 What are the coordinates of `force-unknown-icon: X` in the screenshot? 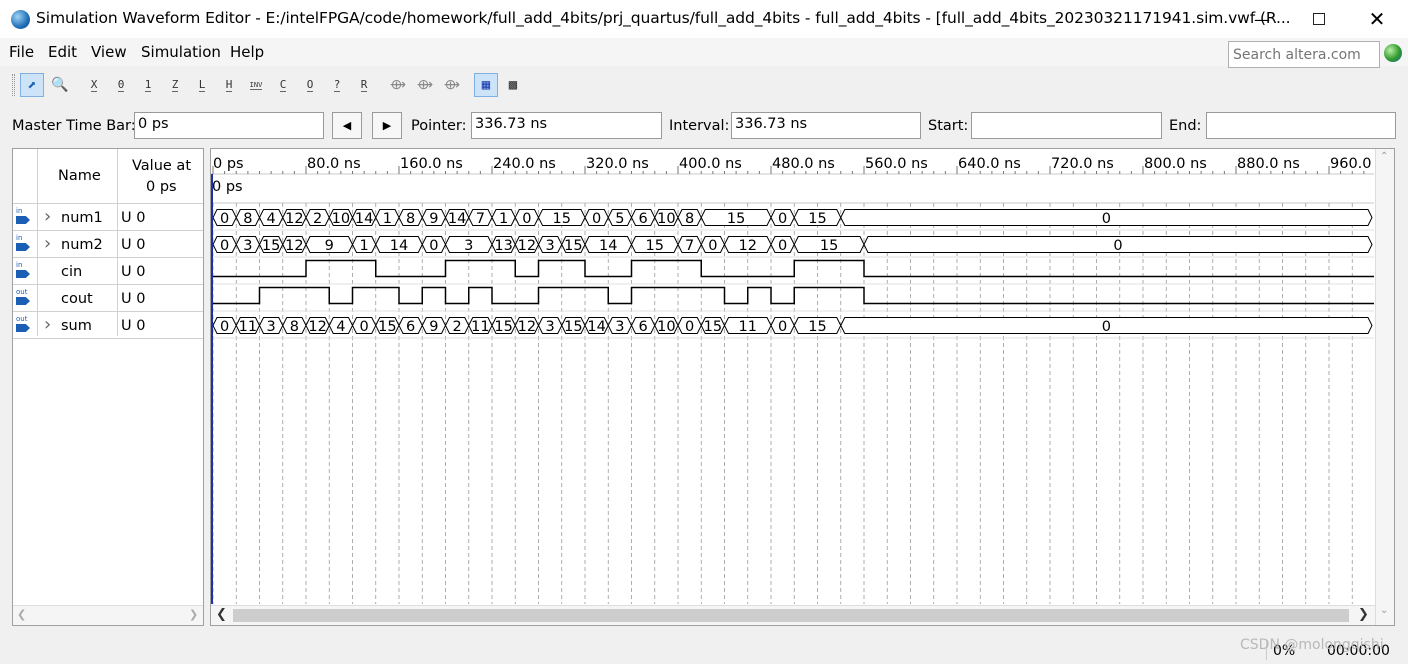 It's located at (94, 85).